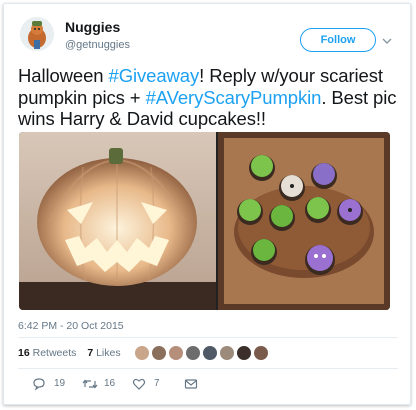  What do you see at coordinates (60, 383) in the screenshot?
I see `reply-count: 19` at bounding box center [60, 383].